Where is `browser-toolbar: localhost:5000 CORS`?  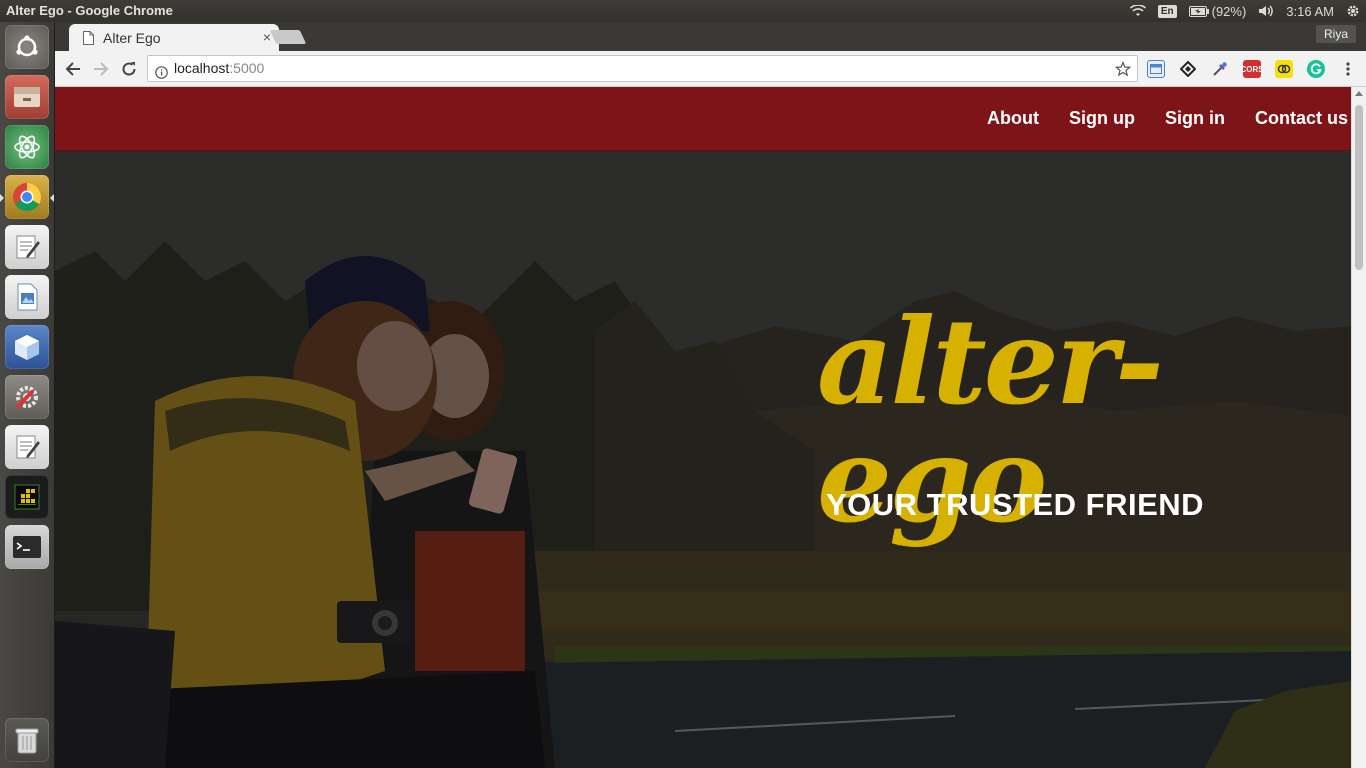 browser-toolbar: localhost:5000 CORS is located at coordinates (710, 69).